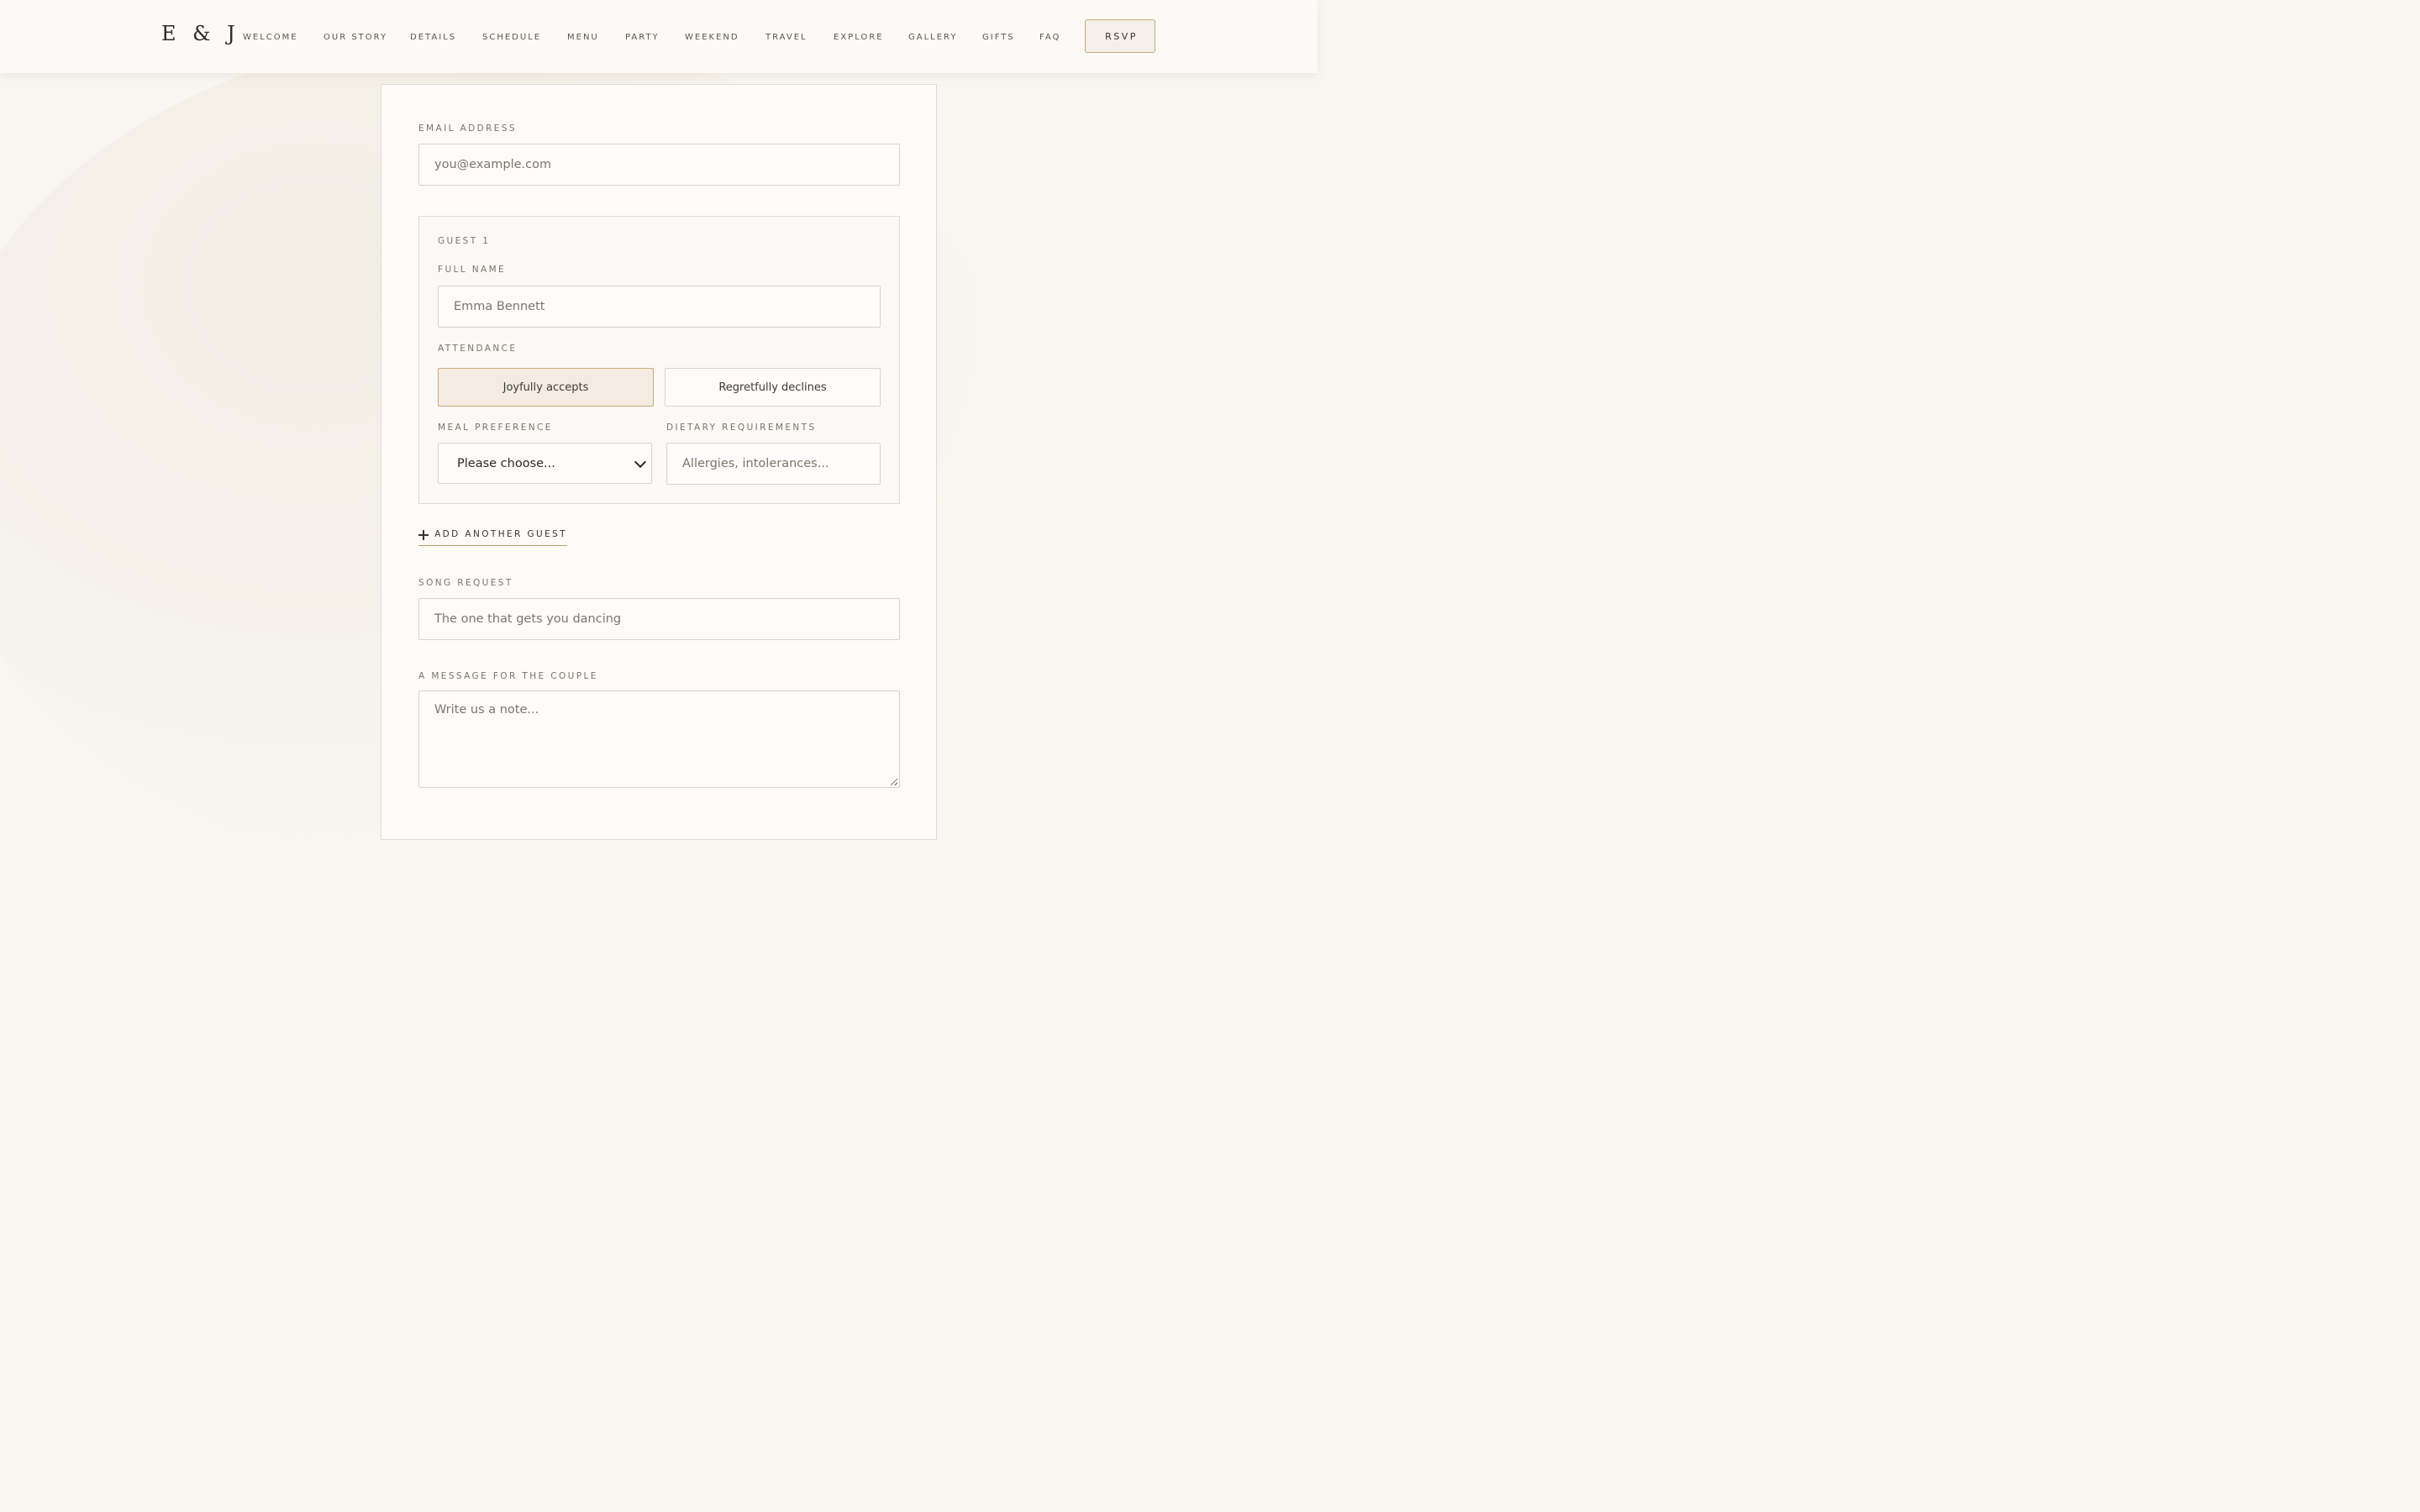 This screenshot has height=1512, width=2420. I want to click on song-request-label: SONG REQUEST, so click(465, 583).